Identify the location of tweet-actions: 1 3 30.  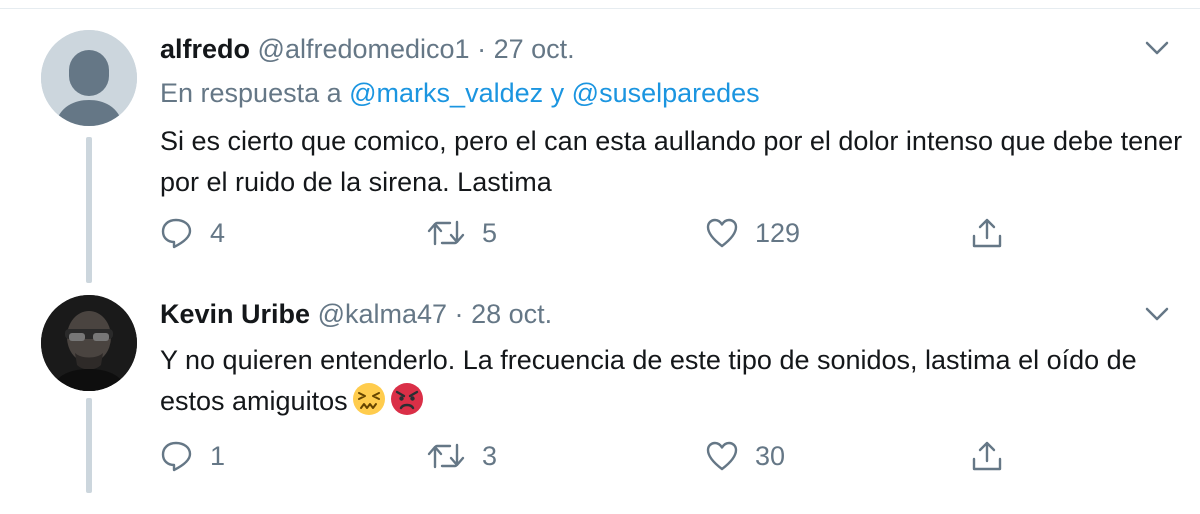
(610, 456).